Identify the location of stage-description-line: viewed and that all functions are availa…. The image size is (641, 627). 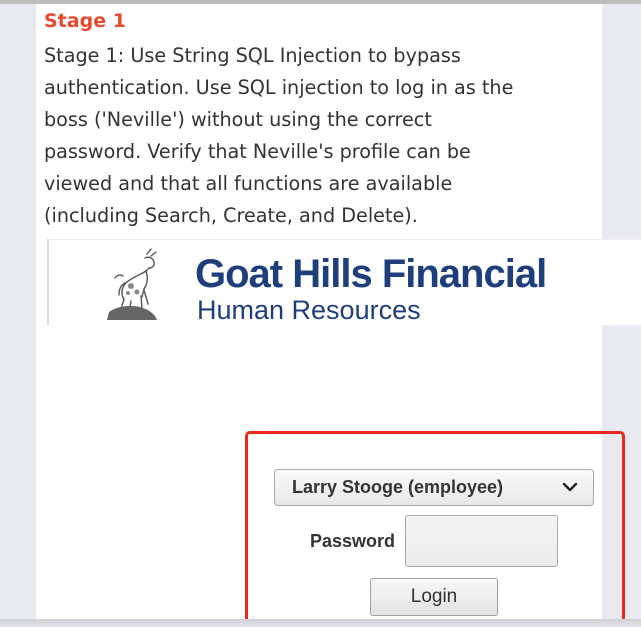
(248, 183).